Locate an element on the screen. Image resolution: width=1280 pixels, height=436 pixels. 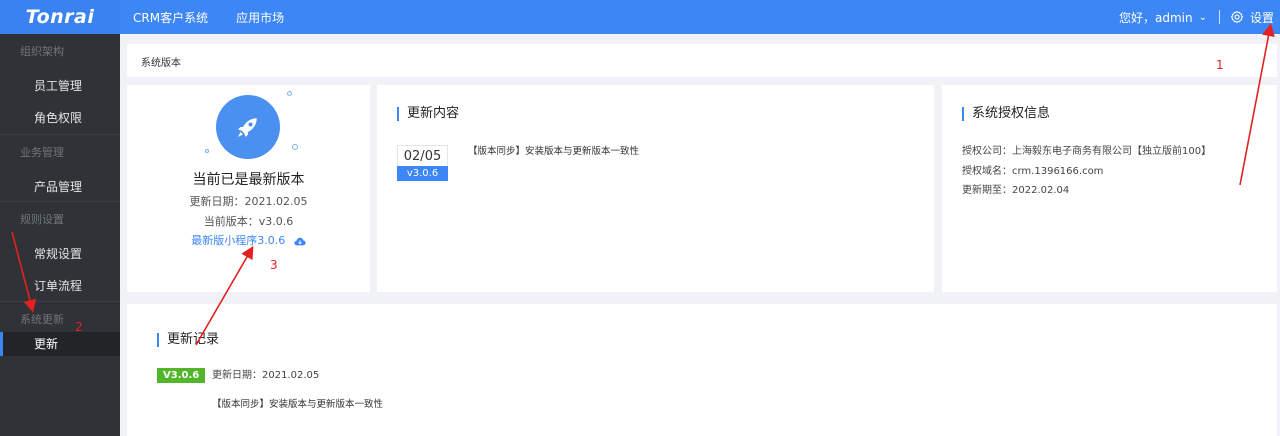
update-date: 更新日期：2021.02.05 is located at coordinates (248, 201).